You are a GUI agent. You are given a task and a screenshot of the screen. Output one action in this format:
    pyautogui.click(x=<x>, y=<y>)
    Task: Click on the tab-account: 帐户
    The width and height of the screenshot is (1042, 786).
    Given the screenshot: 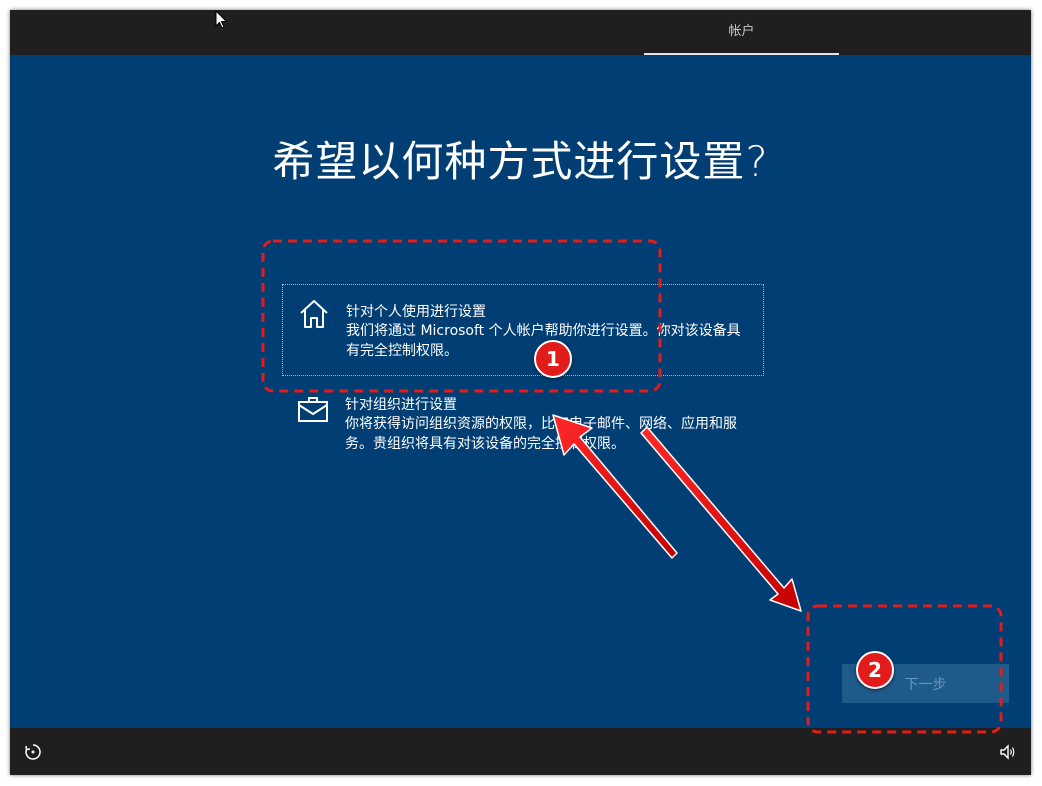 What is the action you would take?
    pyautogui.click(x=741, y=31)
    